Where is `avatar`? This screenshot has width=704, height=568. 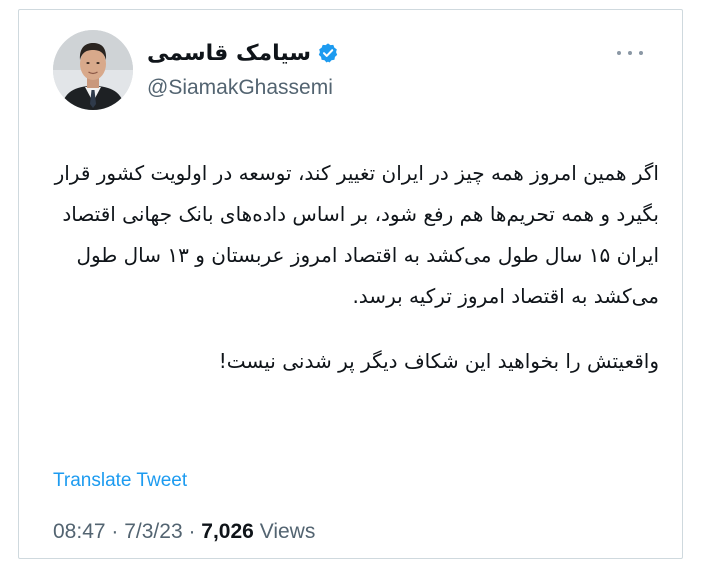 avatar is located at coordinates (93, 70).